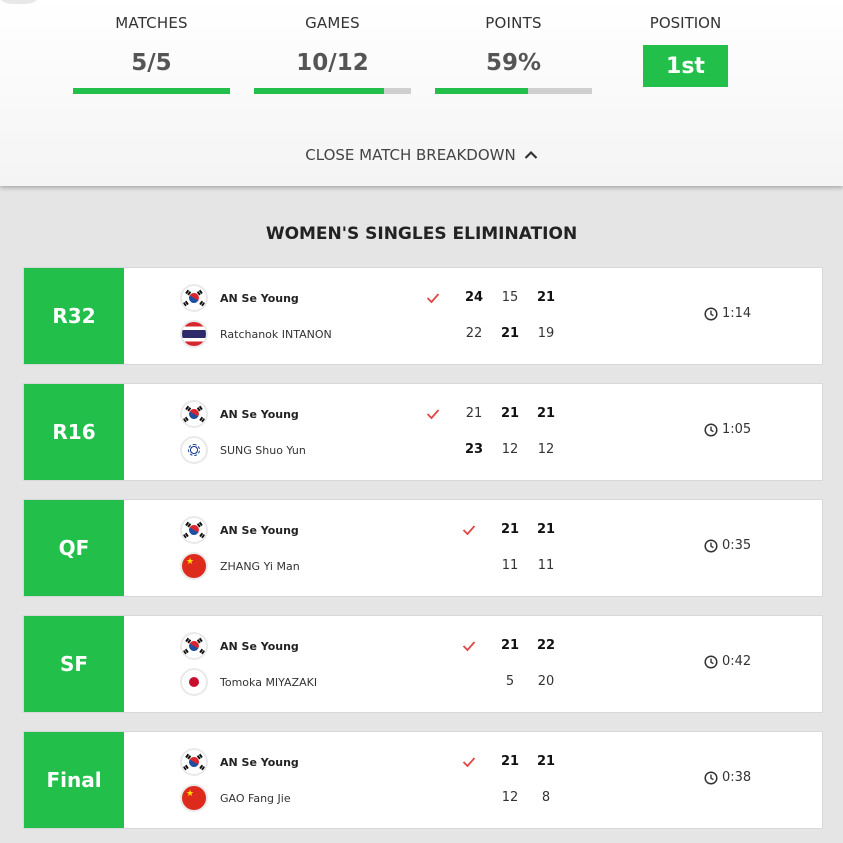 Image resolution: width=843 pixels, height=843 pixels. What do you see at coordinates (421, 234) in the screenshot?
I see `section-title: WOMEN'S SINGLES ELIMINATION` at bounding box center [421, 234].